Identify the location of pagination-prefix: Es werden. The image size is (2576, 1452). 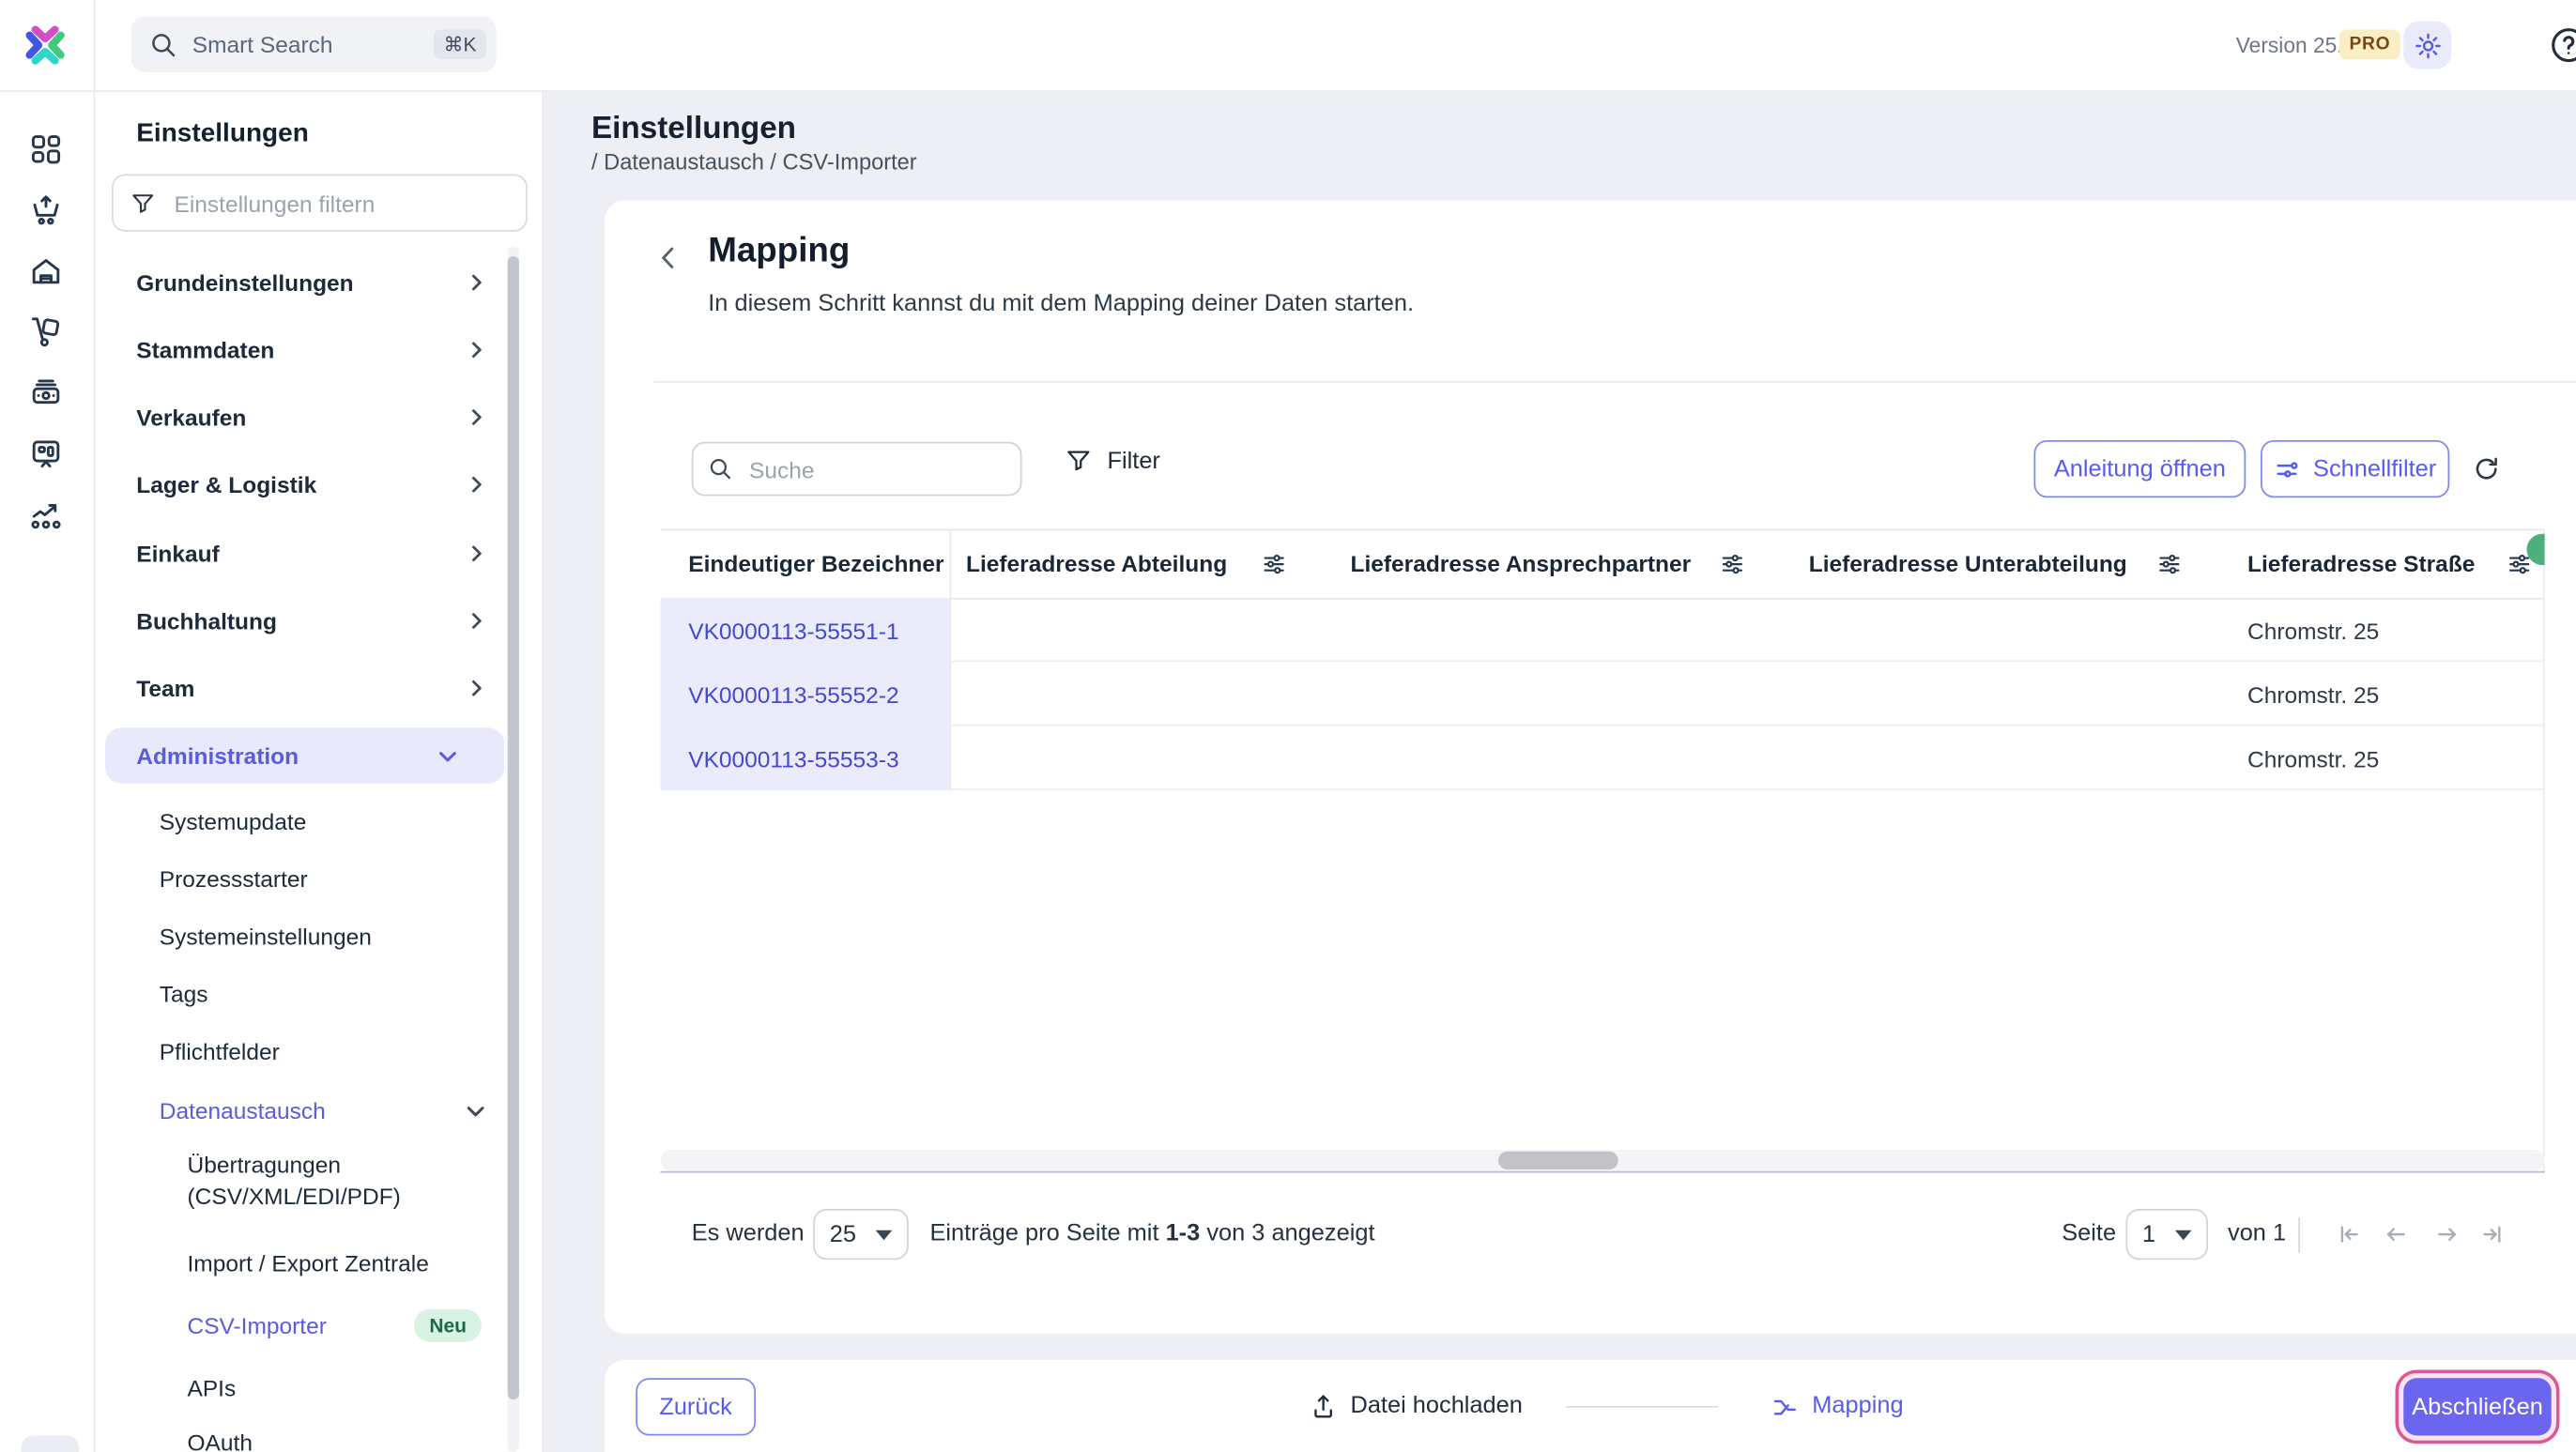
(748, 1233).